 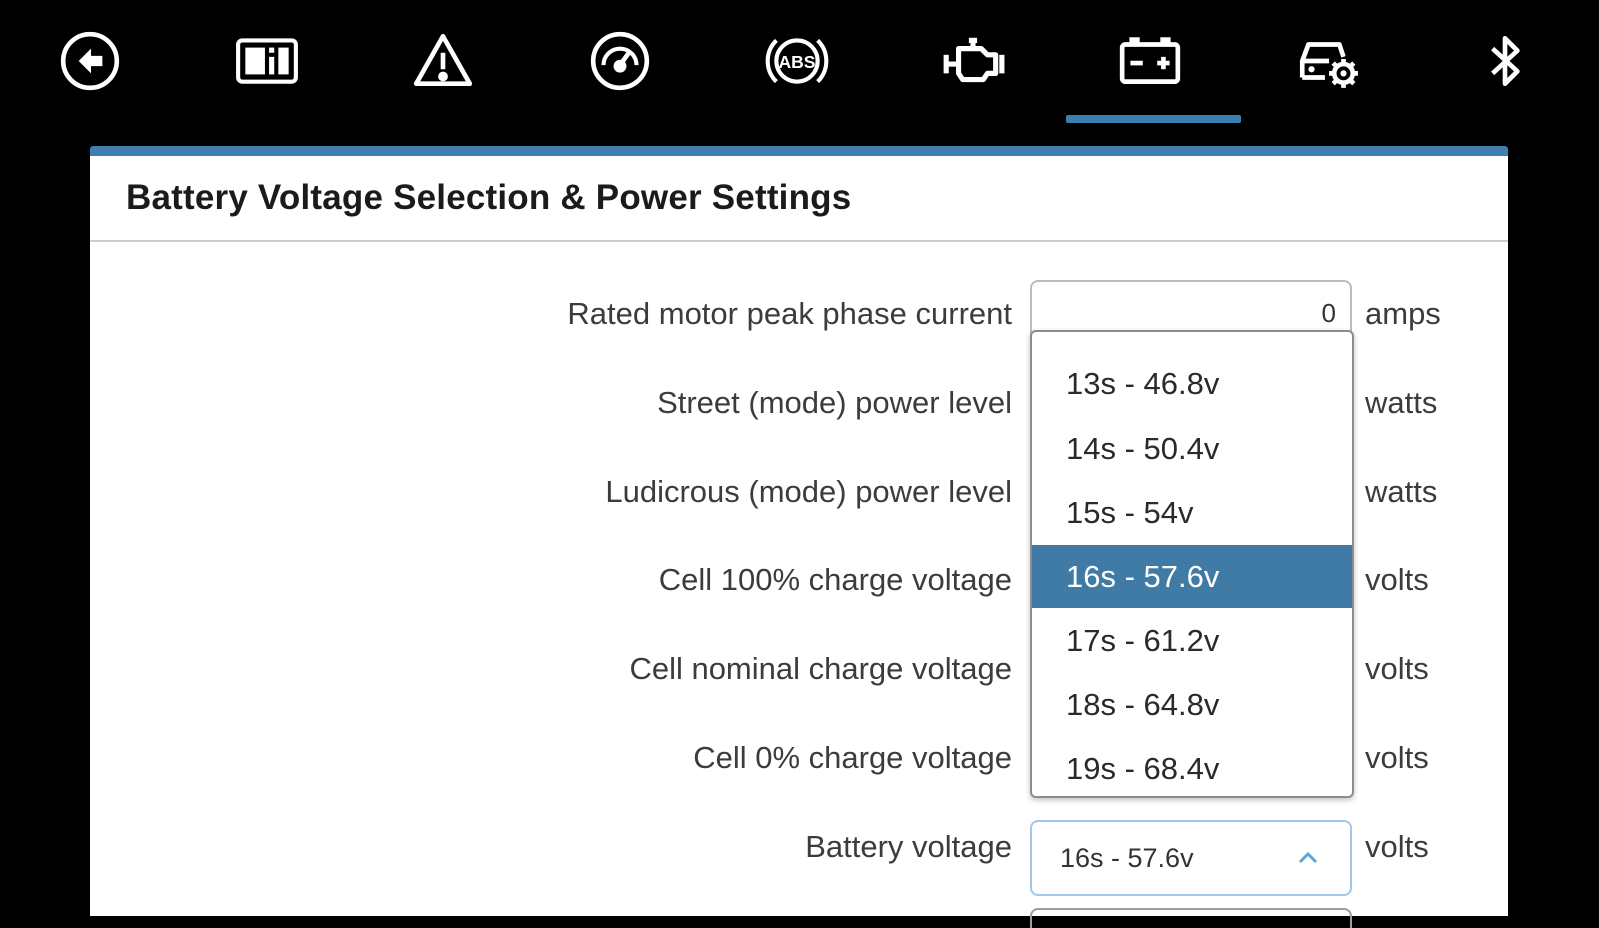 What do you see at coordinates (1397, 846) in the screenshot?
I see `battery-voltage-unit: volts` at bounding box center [1397, 846].